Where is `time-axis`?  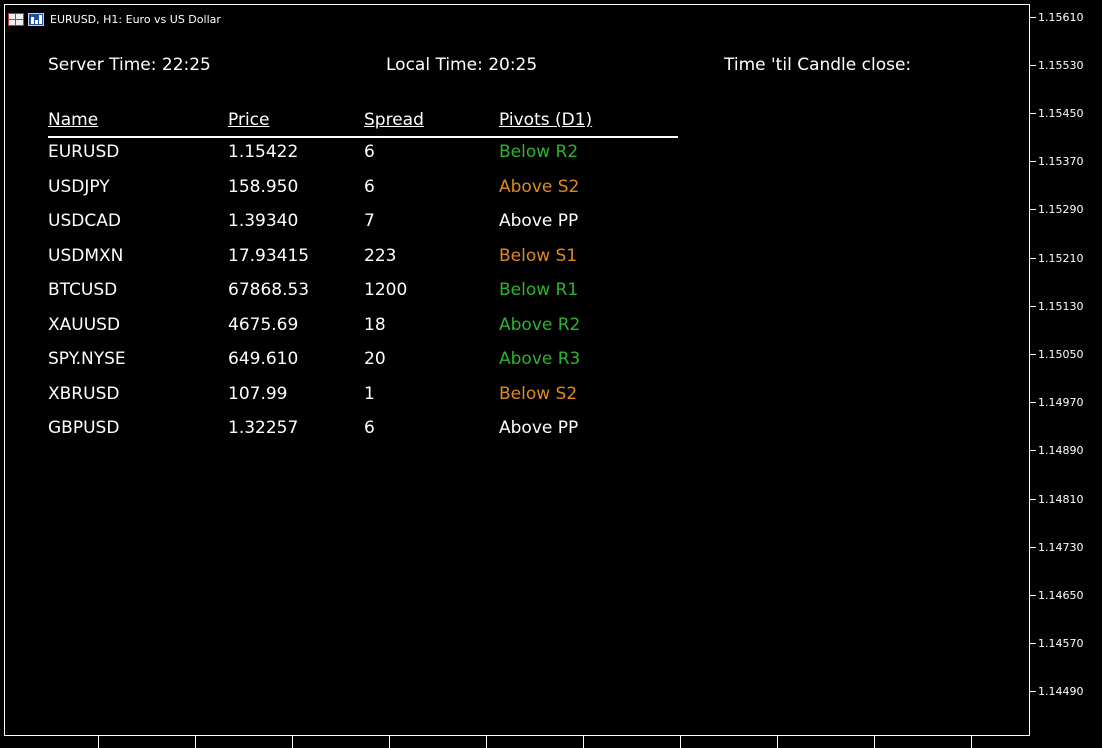 time-axis is located at coordinates (517, 742).